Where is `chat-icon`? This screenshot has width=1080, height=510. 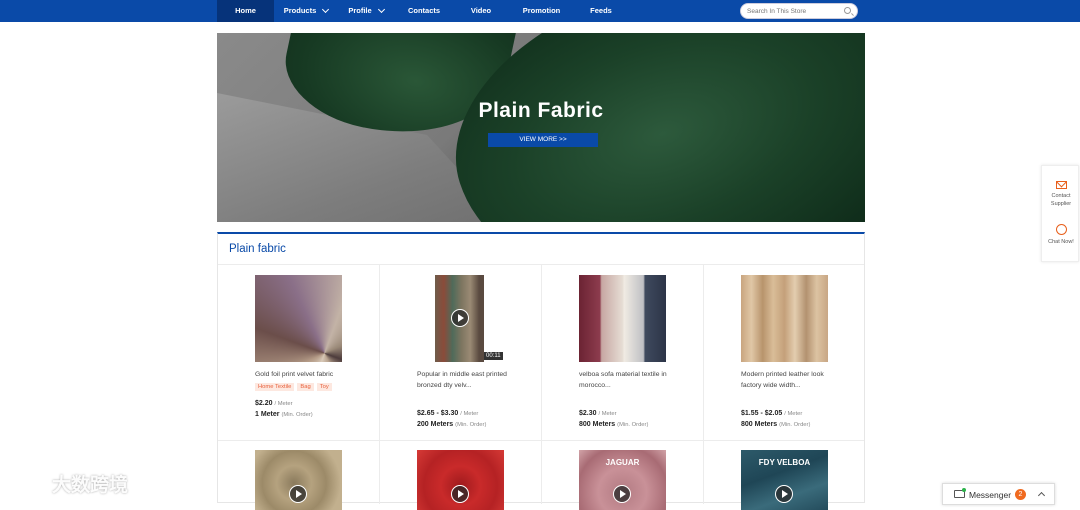
chat-icon is located at coordinates (1061, 229).